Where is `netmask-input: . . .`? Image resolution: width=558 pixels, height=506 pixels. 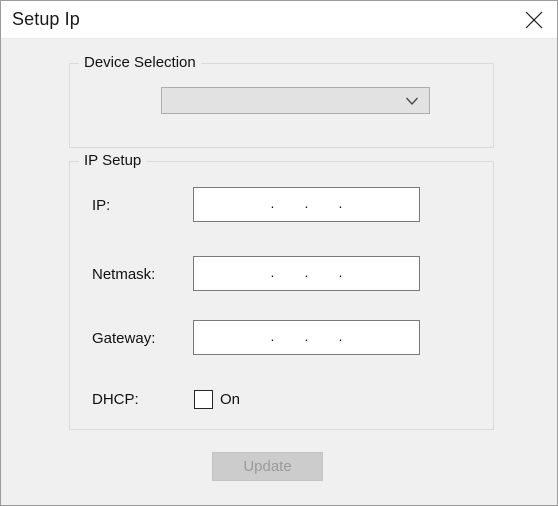
netmask-input: . . . is located at coordinates (306, 273).